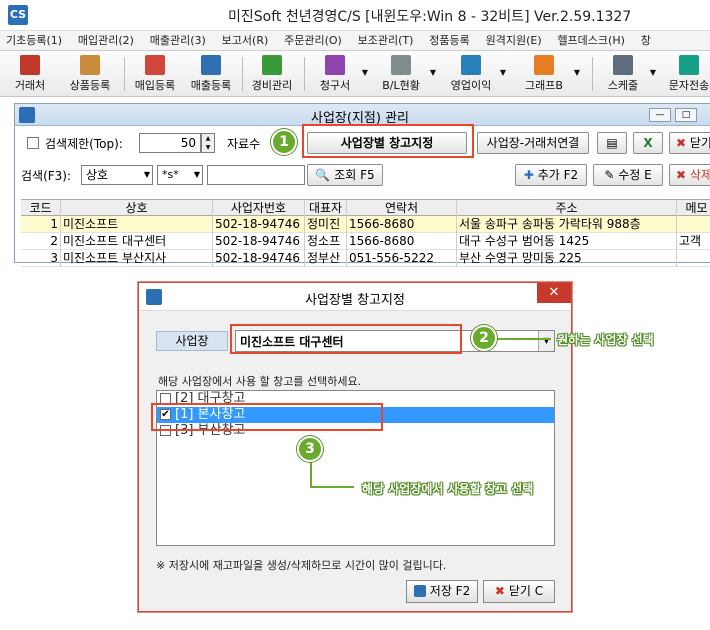 This screenshot has height=630, width=710. What do you see at coordinates (304, 74) in the screenshot?
I see `toolbar-separator` at bounding box center [304, 74].